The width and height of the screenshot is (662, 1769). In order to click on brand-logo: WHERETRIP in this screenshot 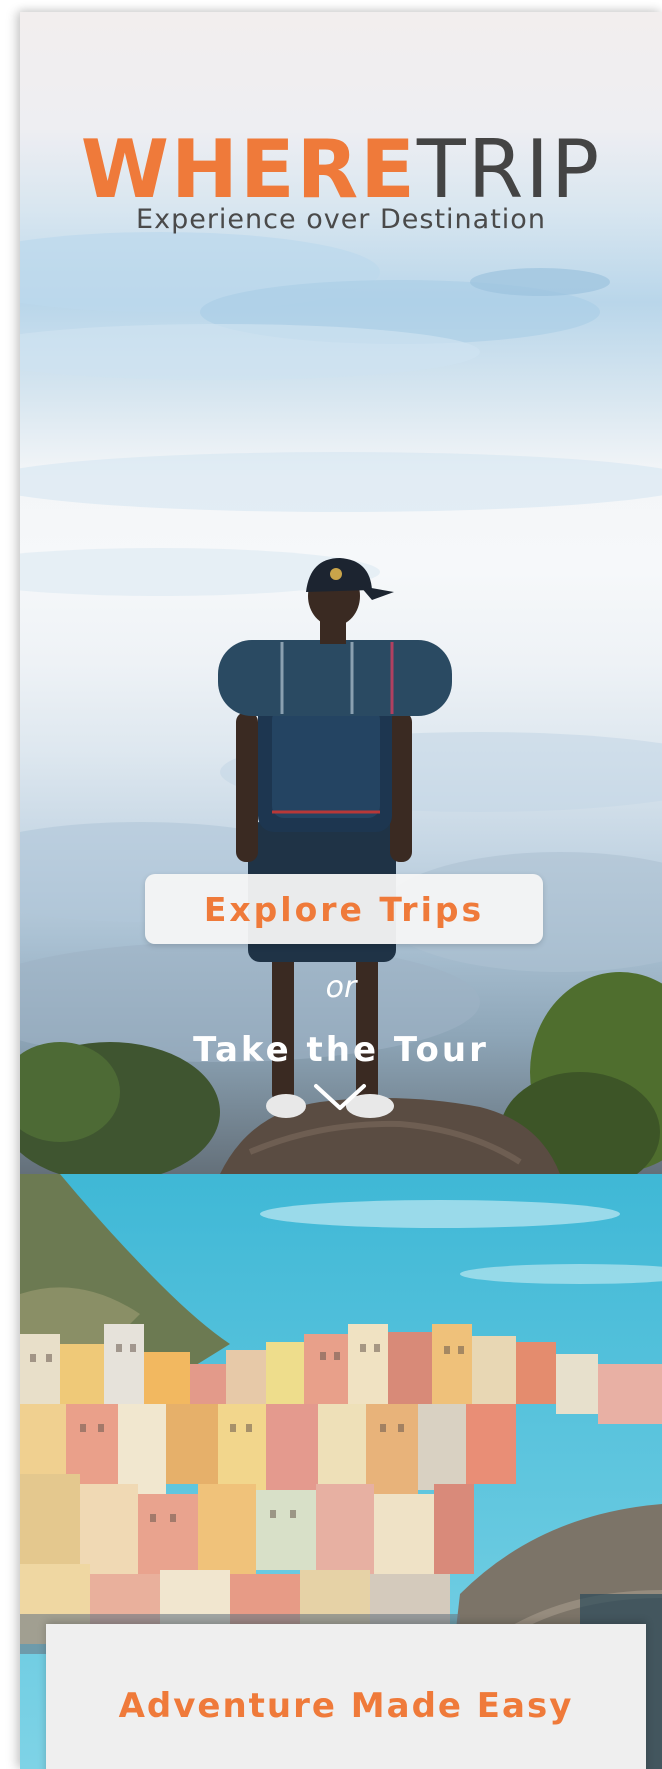, I will do `click(341, 170)`.